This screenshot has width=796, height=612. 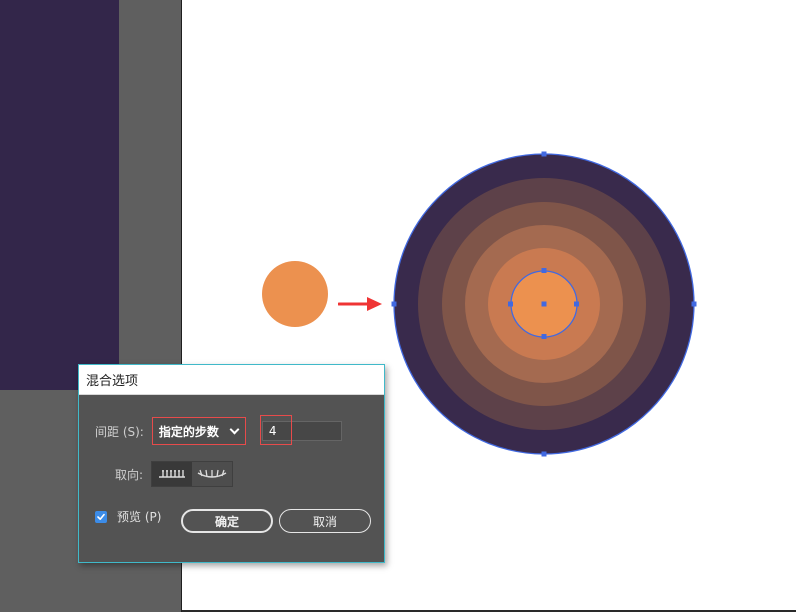 I want to click on orientation-align-path-icon, so click(x=212, y=473).